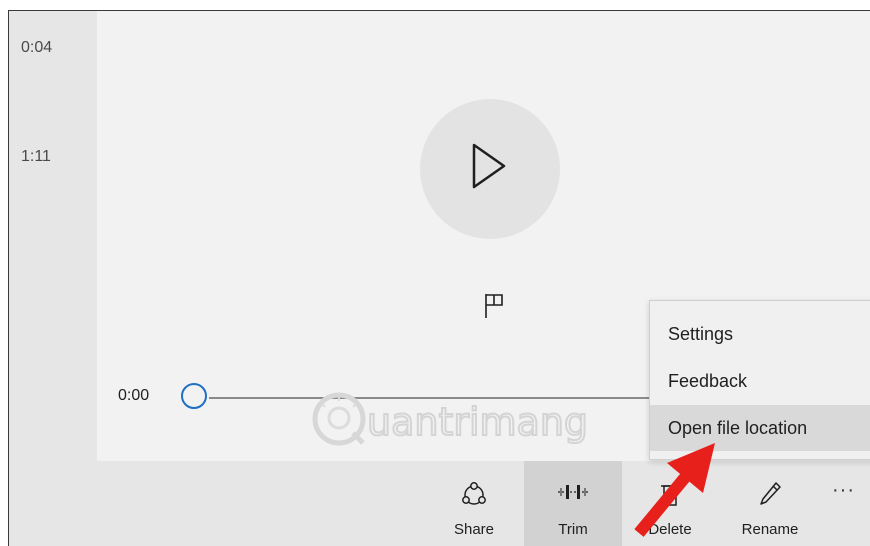  Describe the element at coordinates (444, 398) in the screenshot. I see `seek-bar` at that location.